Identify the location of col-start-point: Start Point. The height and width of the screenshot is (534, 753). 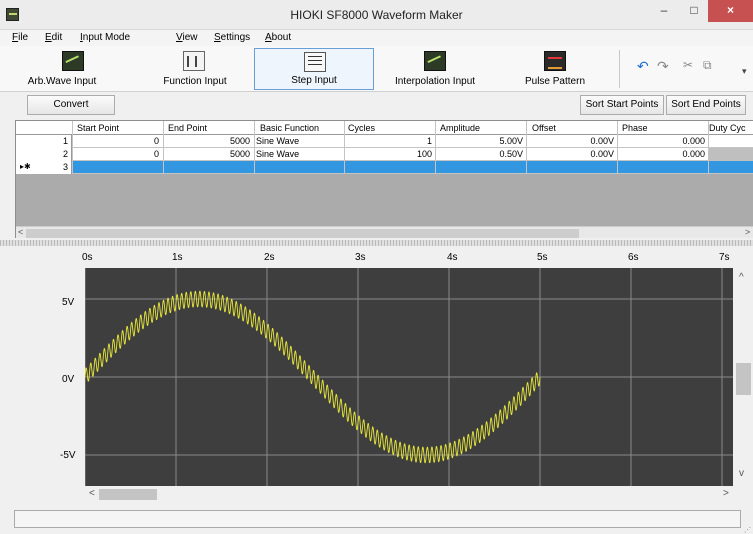
(98, 128).